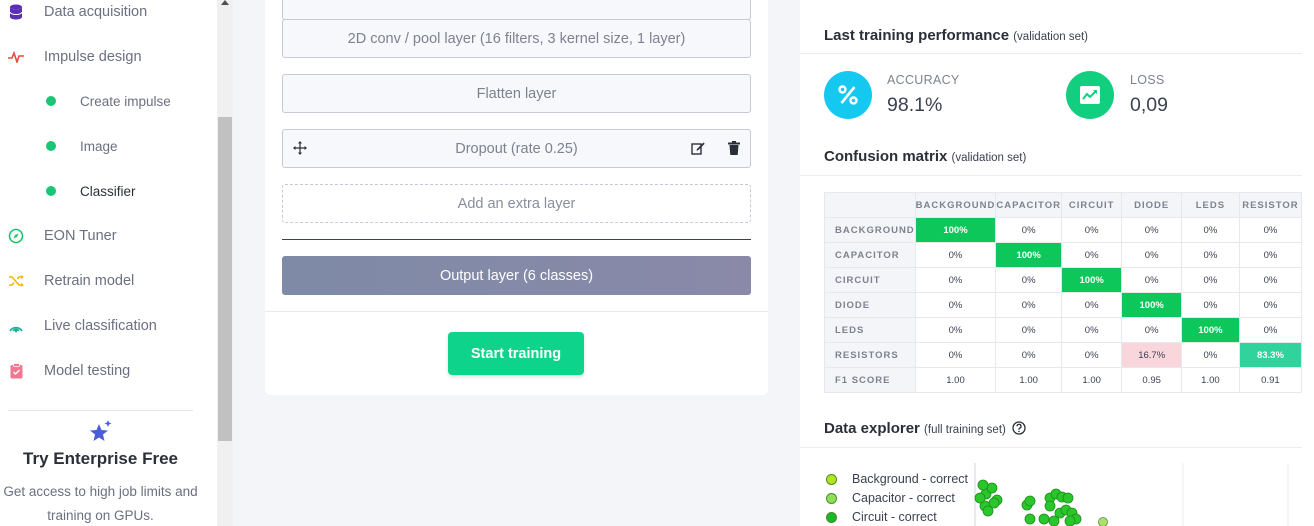  I want to click on table-row: CIRCUIT 0% 0% 100% 0% 0% 0%, so click(1063, 280).